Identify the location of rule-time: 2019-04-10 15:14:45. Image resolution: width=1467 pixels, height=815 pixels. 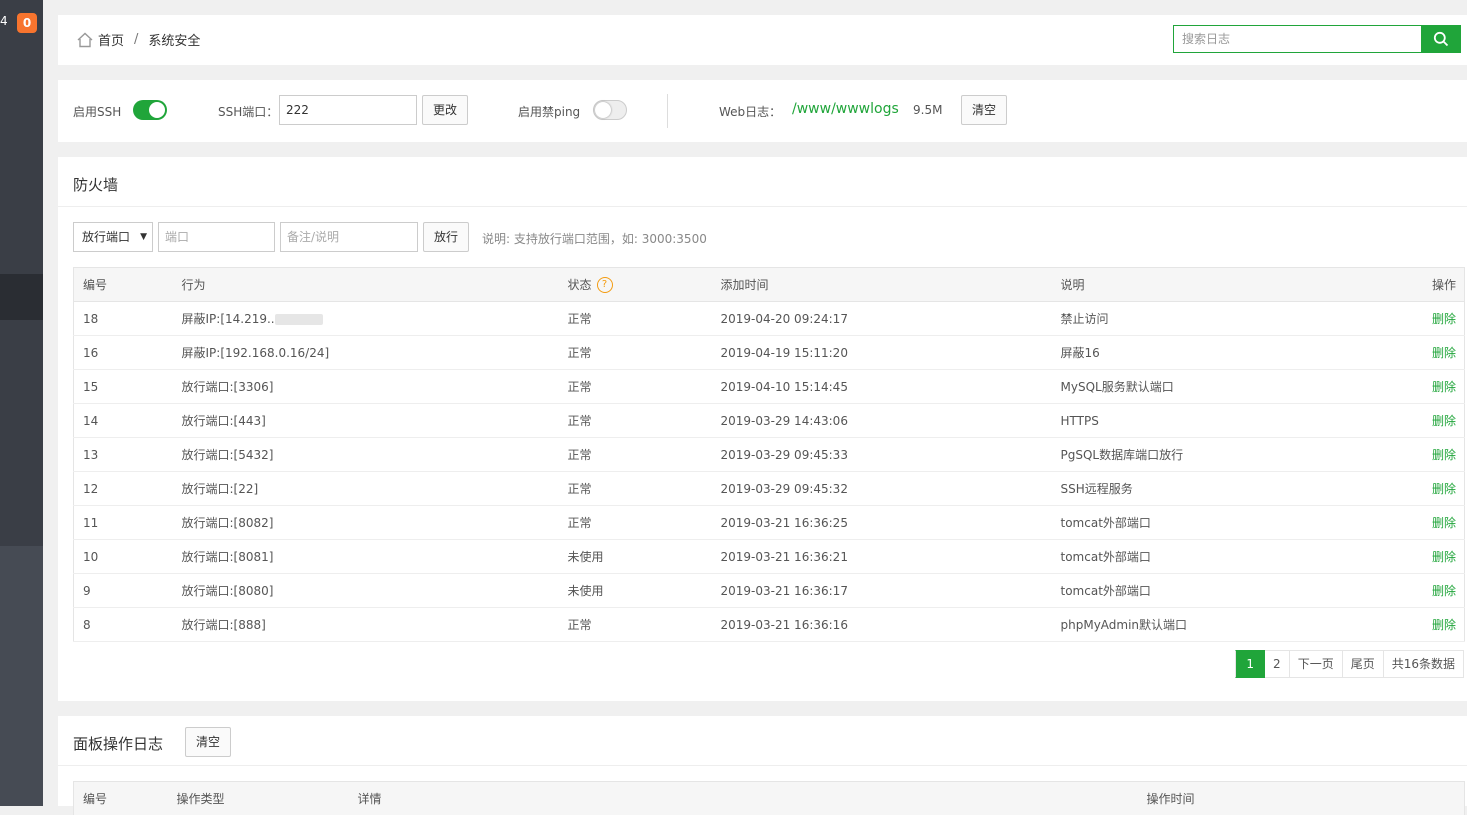
(882, 387).